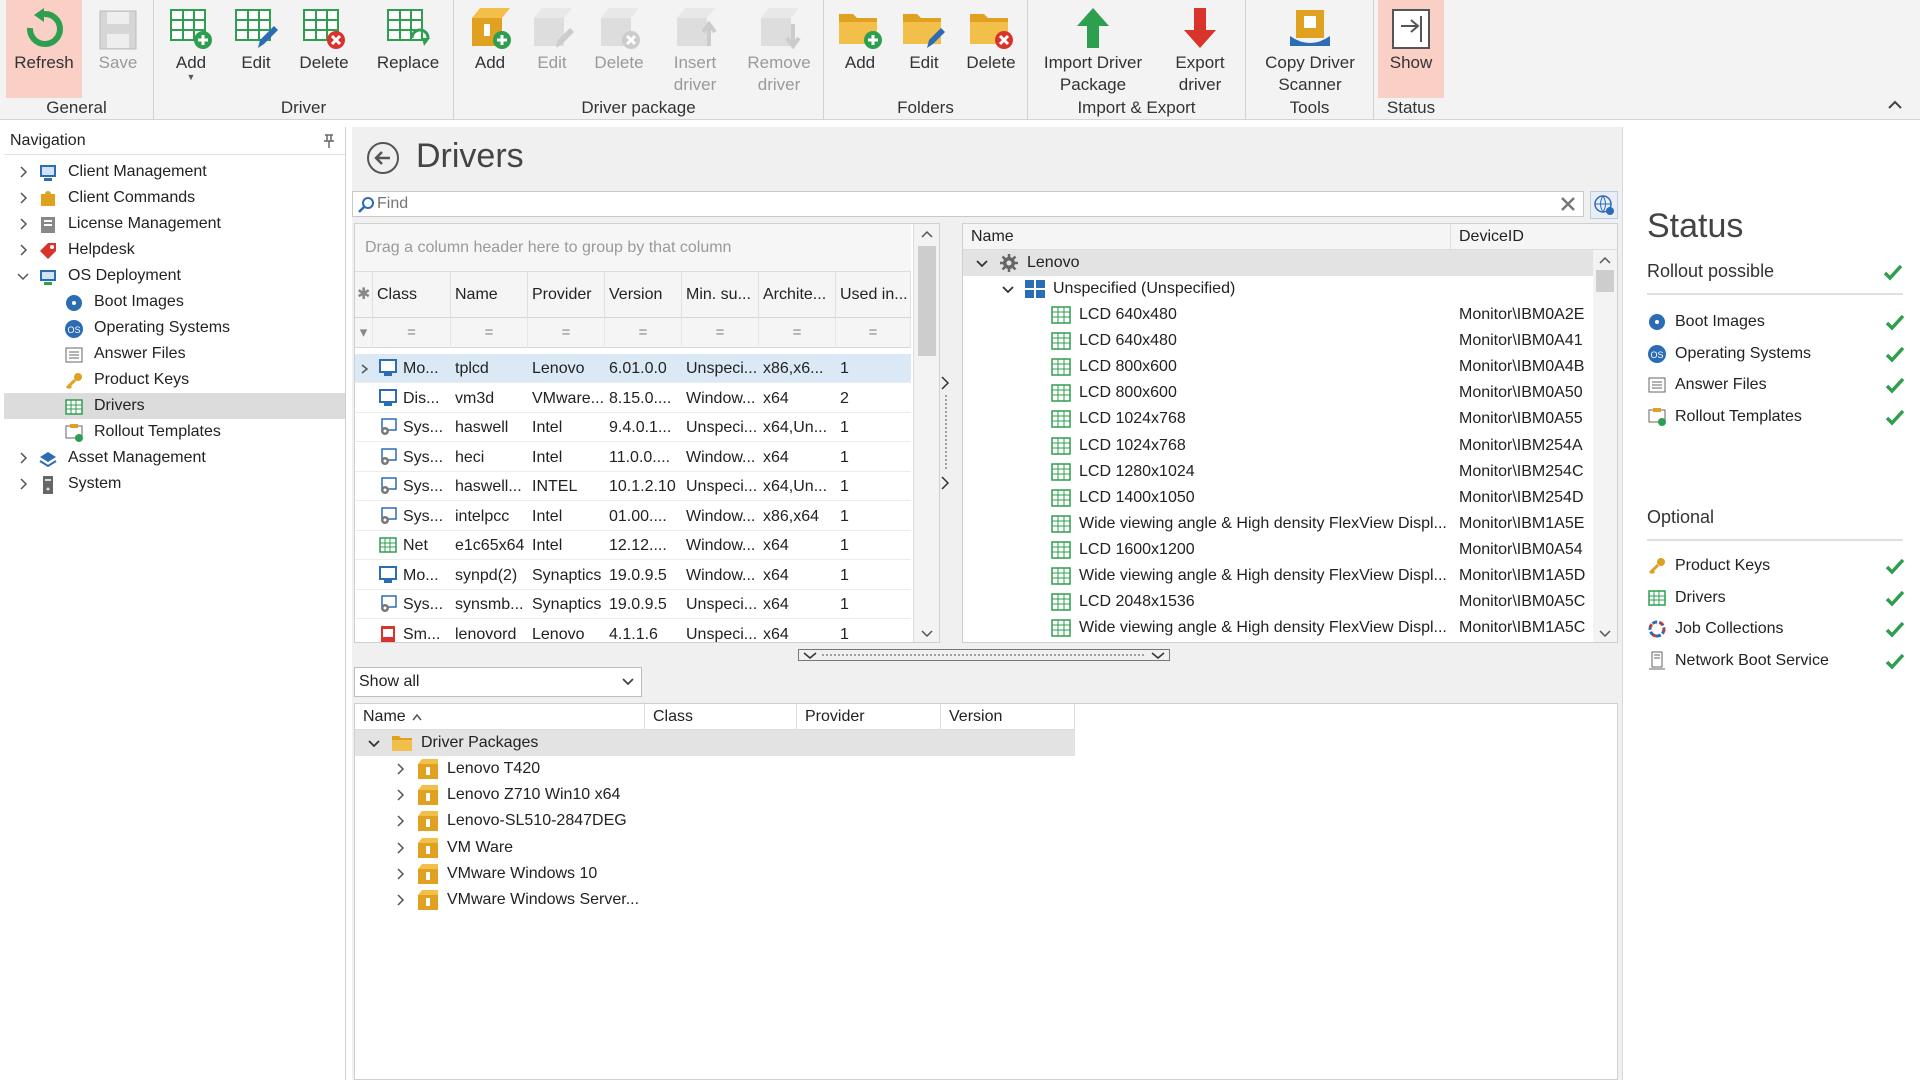 The height and width of the screenshot is (1080, 1920). I want to click on sidebar-item-asset-management: Asset Management, so click(174, 458).